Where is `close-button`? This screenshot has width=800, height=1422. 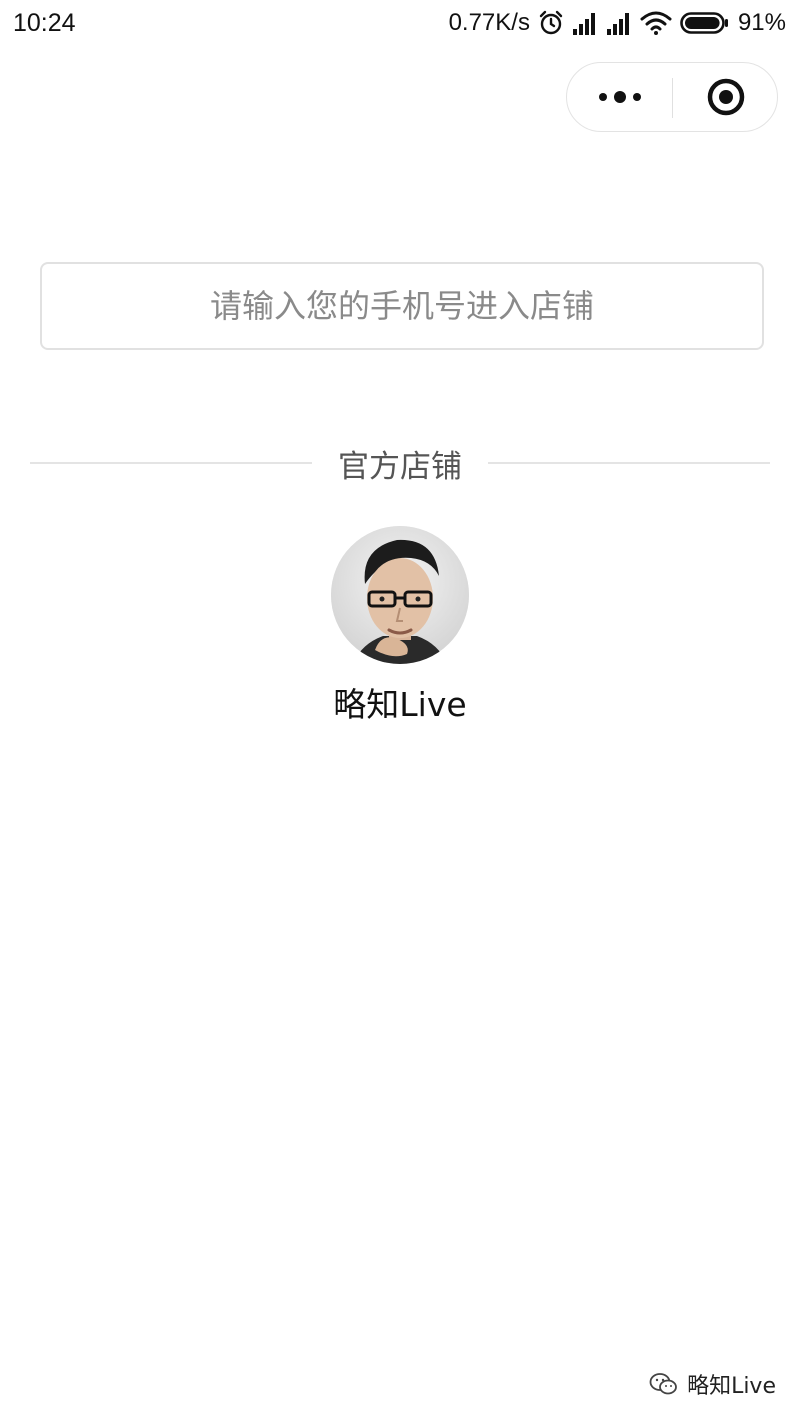
close-button is located at coordinates (726, 97).